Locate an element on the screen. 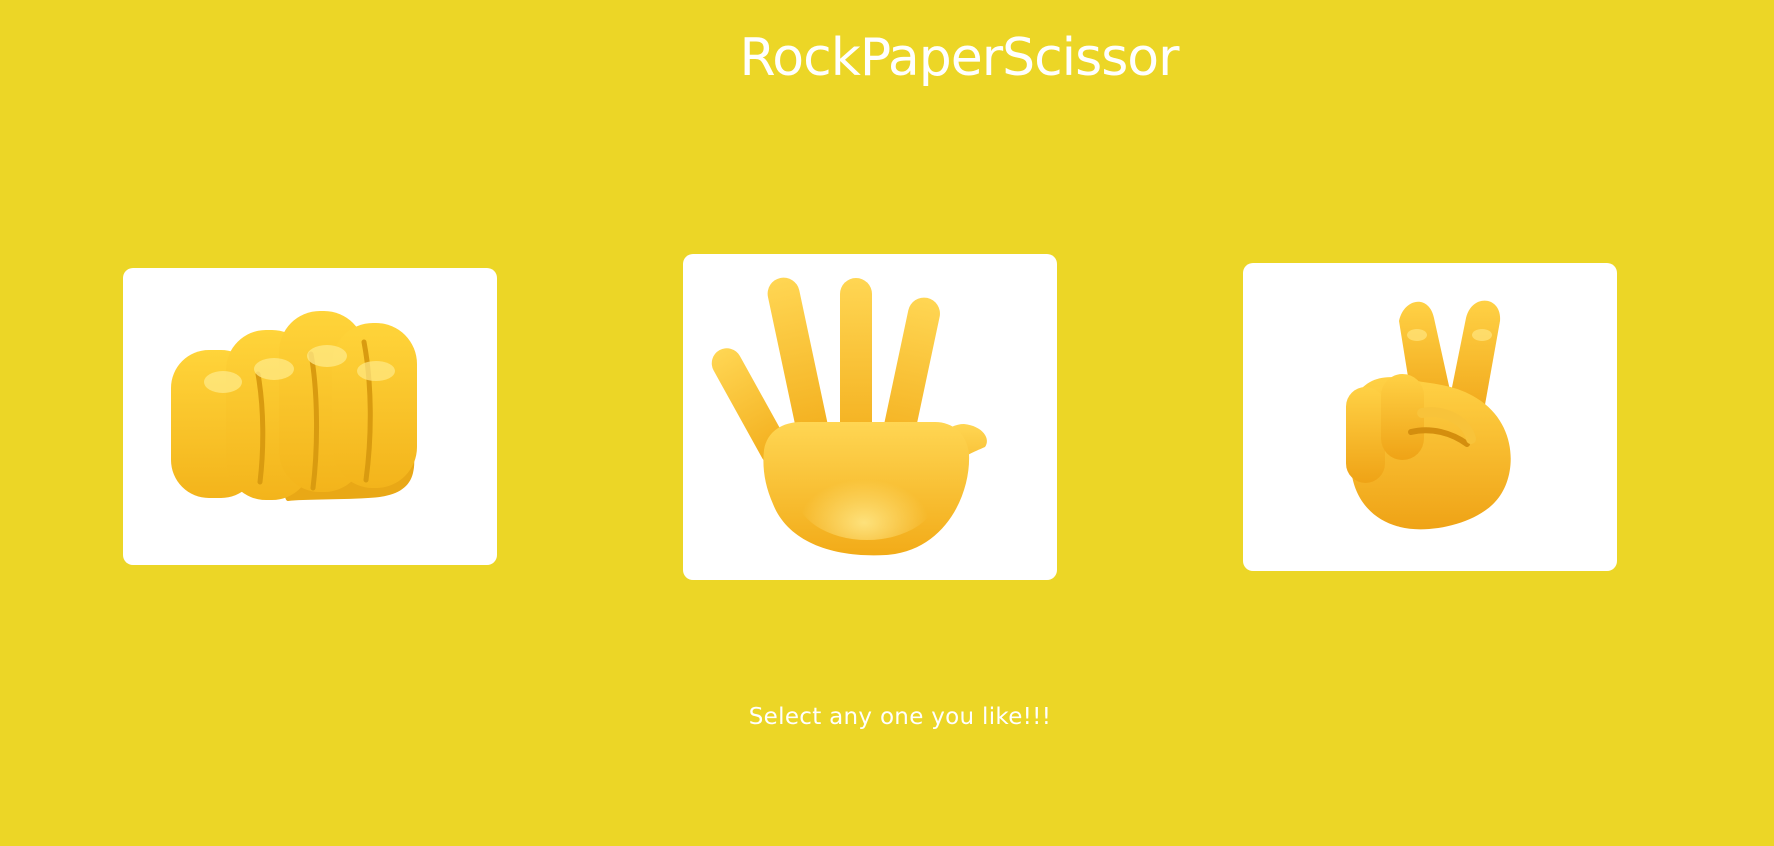 The width and height of the screenshot is (1774, 846). fist-icon is located at coordinates (294, 406).